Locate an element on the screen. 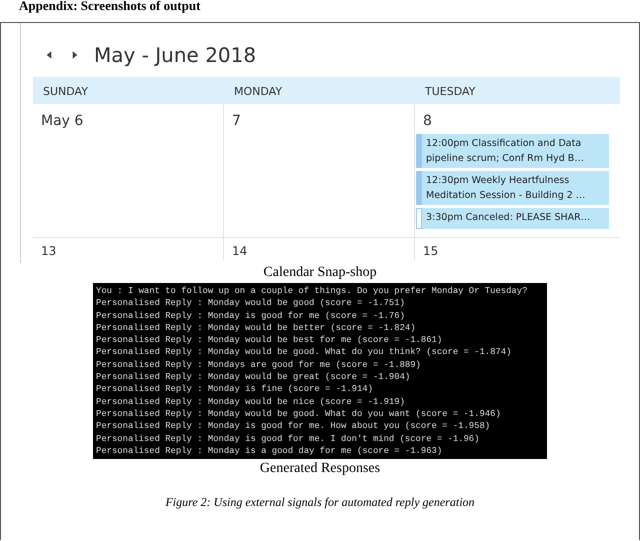 The image size is (640, 541). terminal-line: Personalised Reply : Mondays are good for me (score = -1.889) is located at coordinates (259, 365).